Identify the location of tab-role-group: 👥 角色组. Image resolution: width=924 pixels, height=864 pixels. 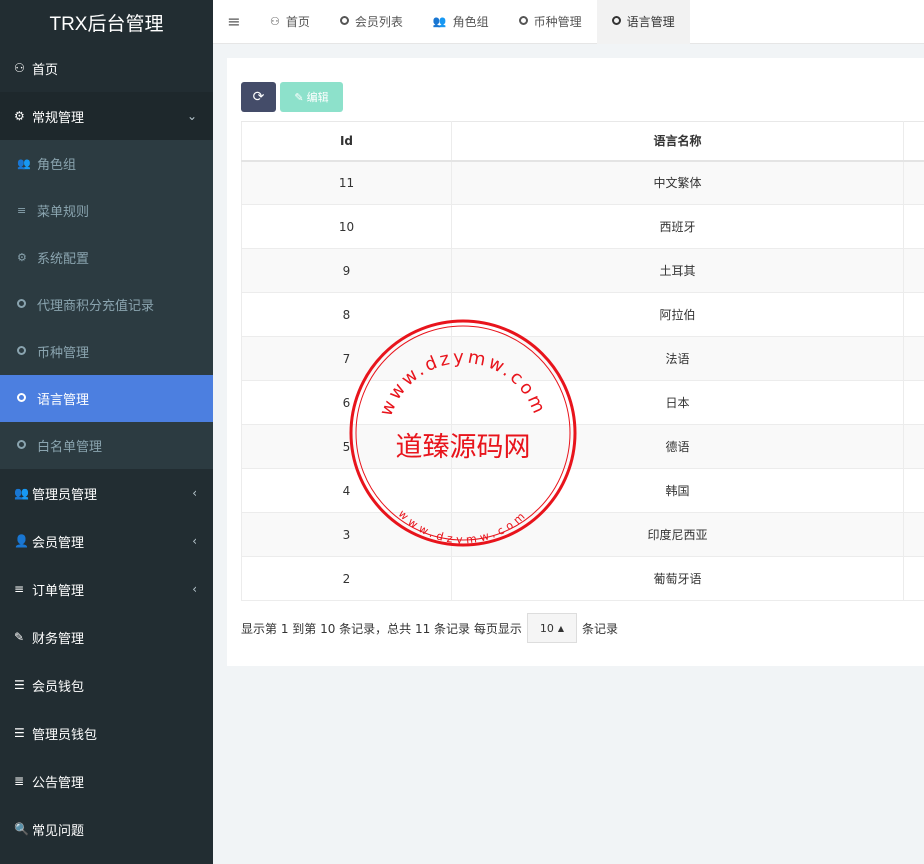
(461, 22).